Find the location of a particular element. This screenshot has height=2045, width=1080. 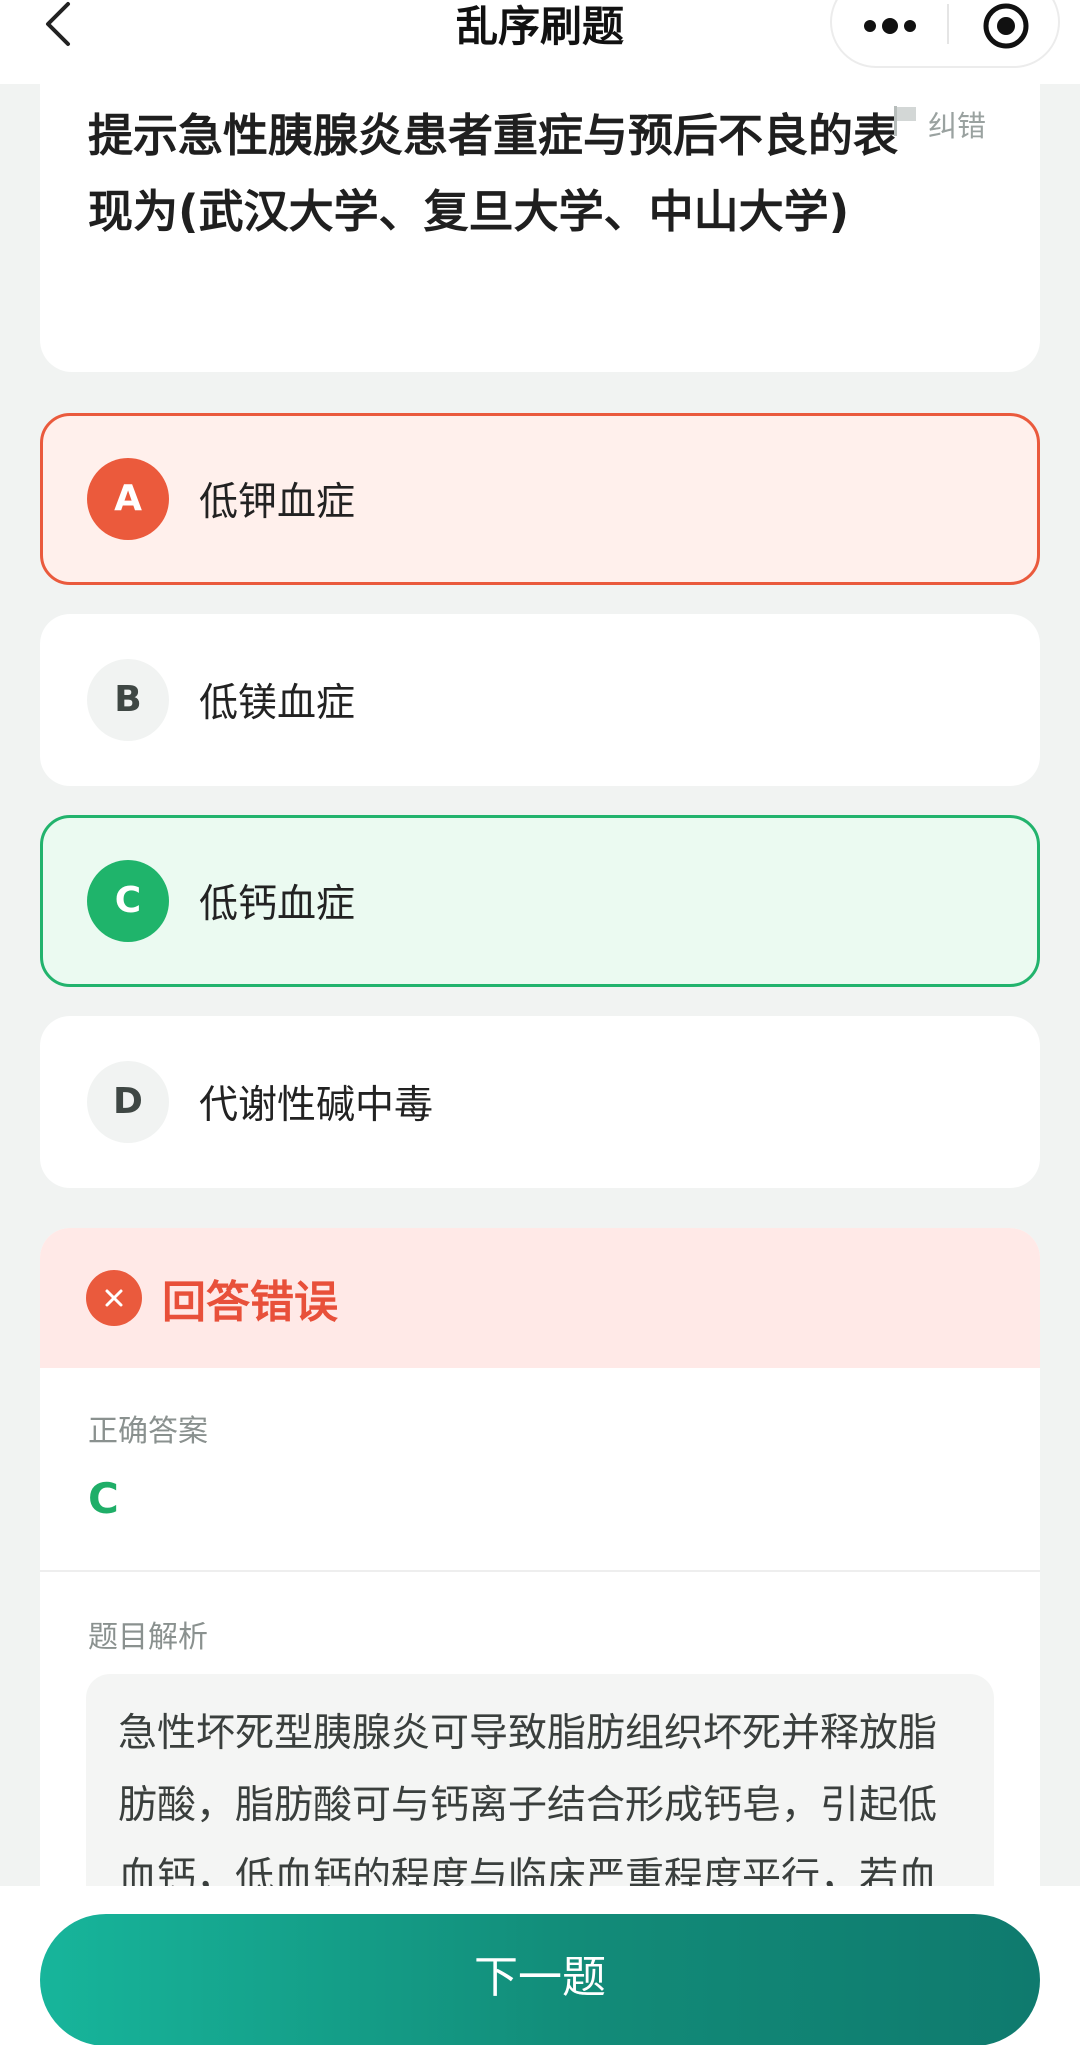

option-letter: D is located at coordinates (128, 1102).